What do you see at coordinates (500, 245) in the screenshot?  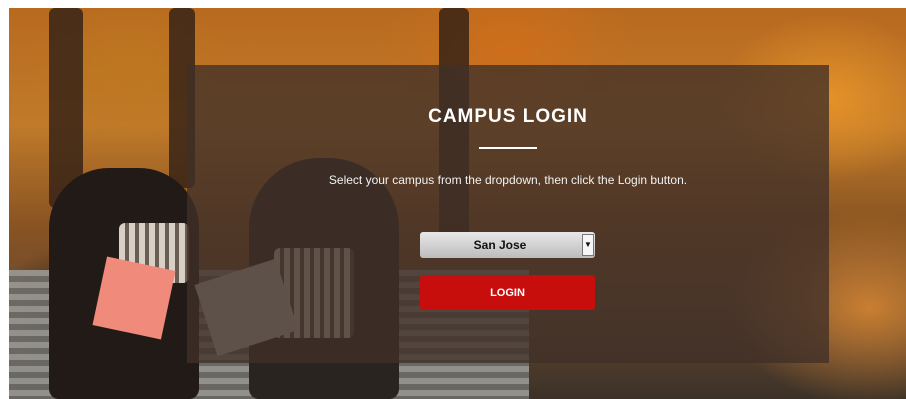 I see `campus-select-value: San Jose` at bounding box center [500, 245].